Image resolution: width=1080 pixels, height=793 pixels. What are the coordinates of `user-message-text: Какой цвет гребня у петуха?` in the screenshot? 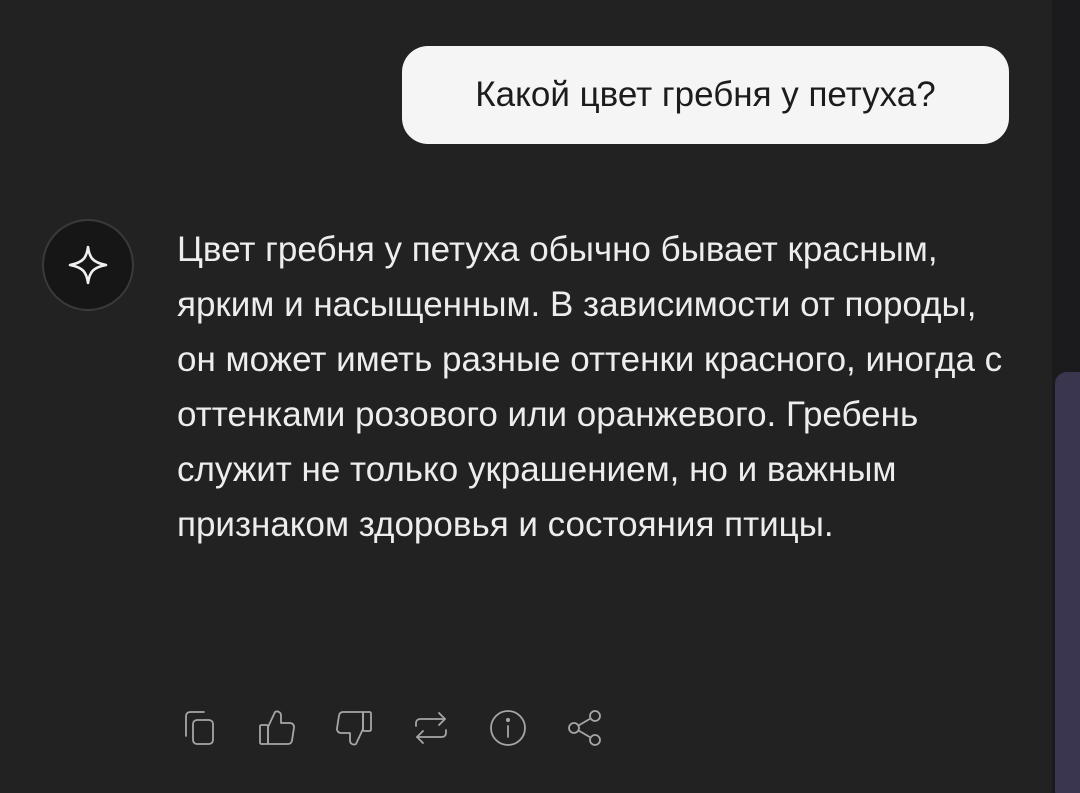 It's located at (705, 94).